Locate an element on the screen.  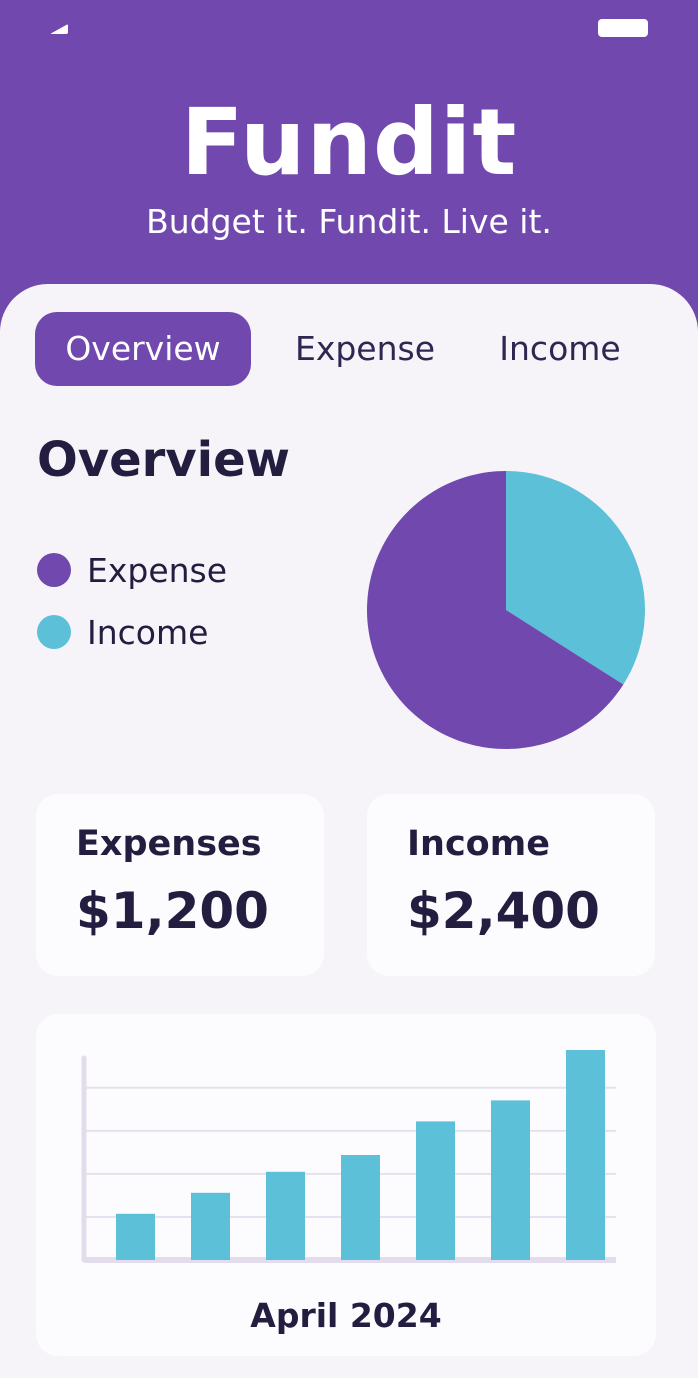
legend-item-income: Income is located at coordinates (123, 632).